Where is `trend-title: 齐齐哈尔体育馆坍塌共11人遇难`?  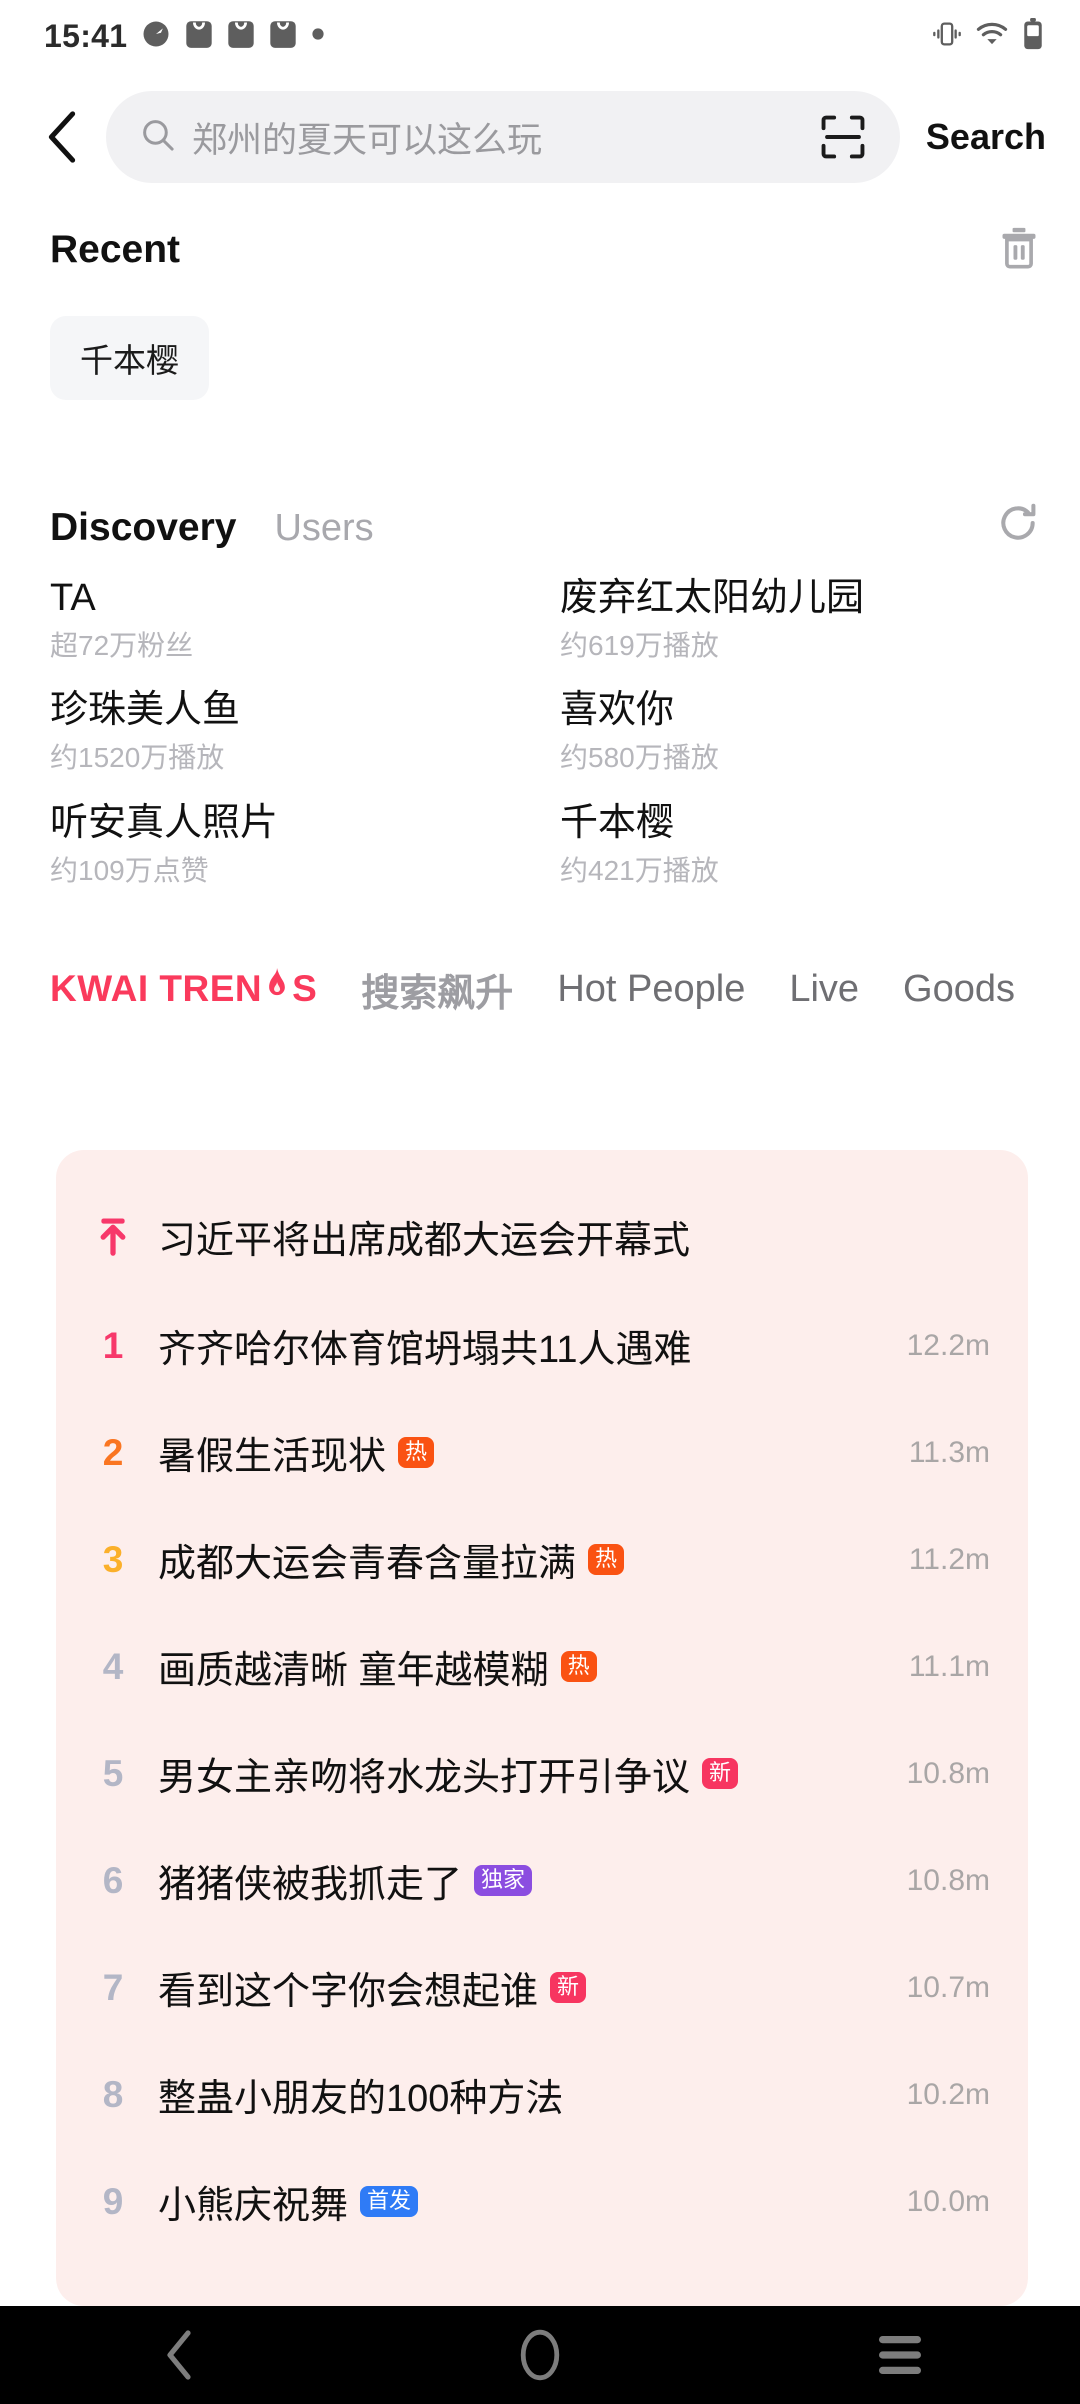
trend-title: 齐齐哈尔体育馆坍塌共11人遇难 is located at coordinates (511, 1345).